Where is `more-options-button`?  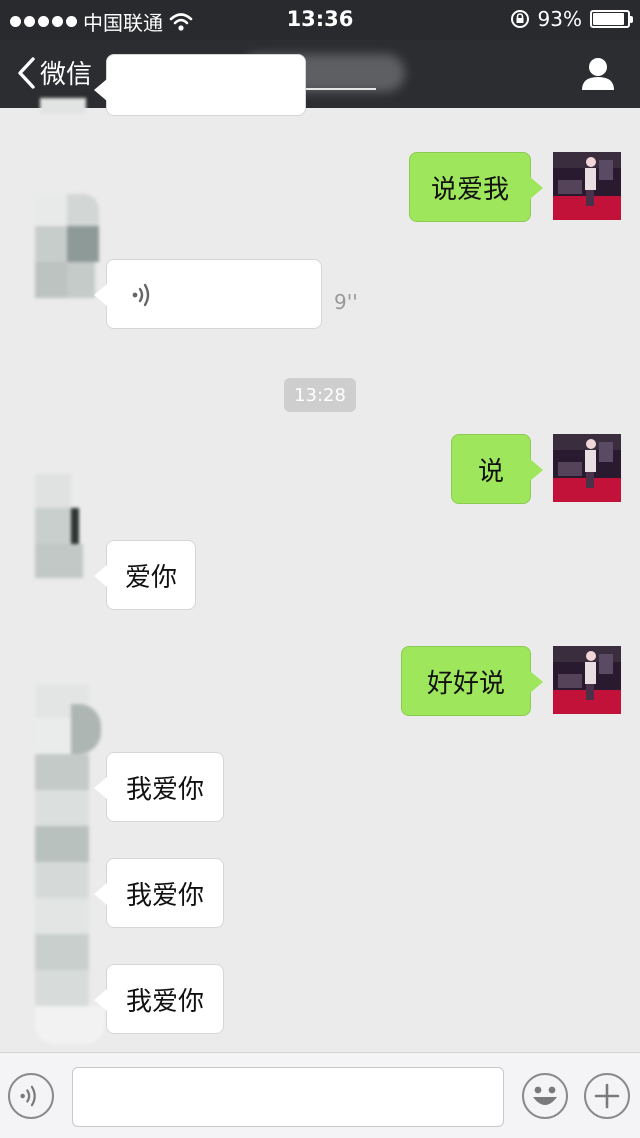 more-options-button is located at coordinates (607, 1096).